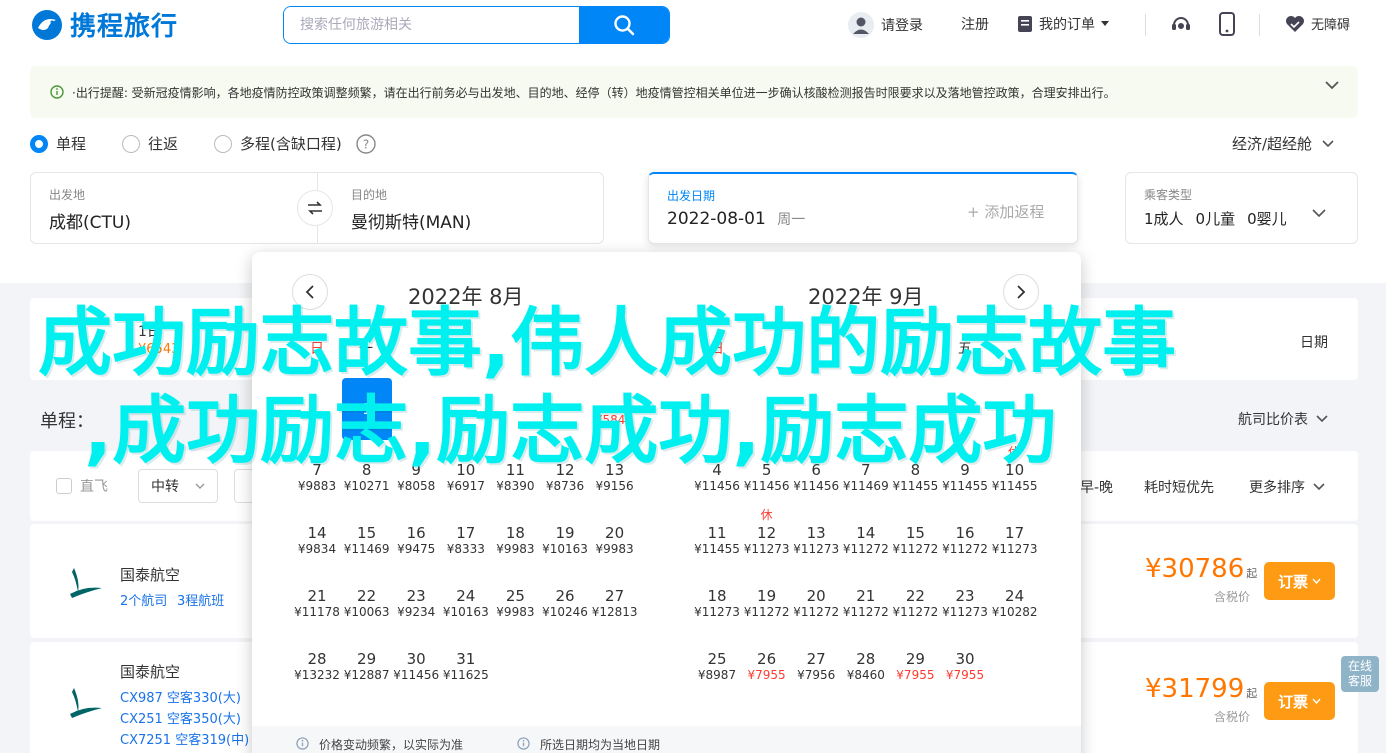 This screenshot has width=1386, height=753. I want to click on day-cell: 27¥7956, so click(816, 669).